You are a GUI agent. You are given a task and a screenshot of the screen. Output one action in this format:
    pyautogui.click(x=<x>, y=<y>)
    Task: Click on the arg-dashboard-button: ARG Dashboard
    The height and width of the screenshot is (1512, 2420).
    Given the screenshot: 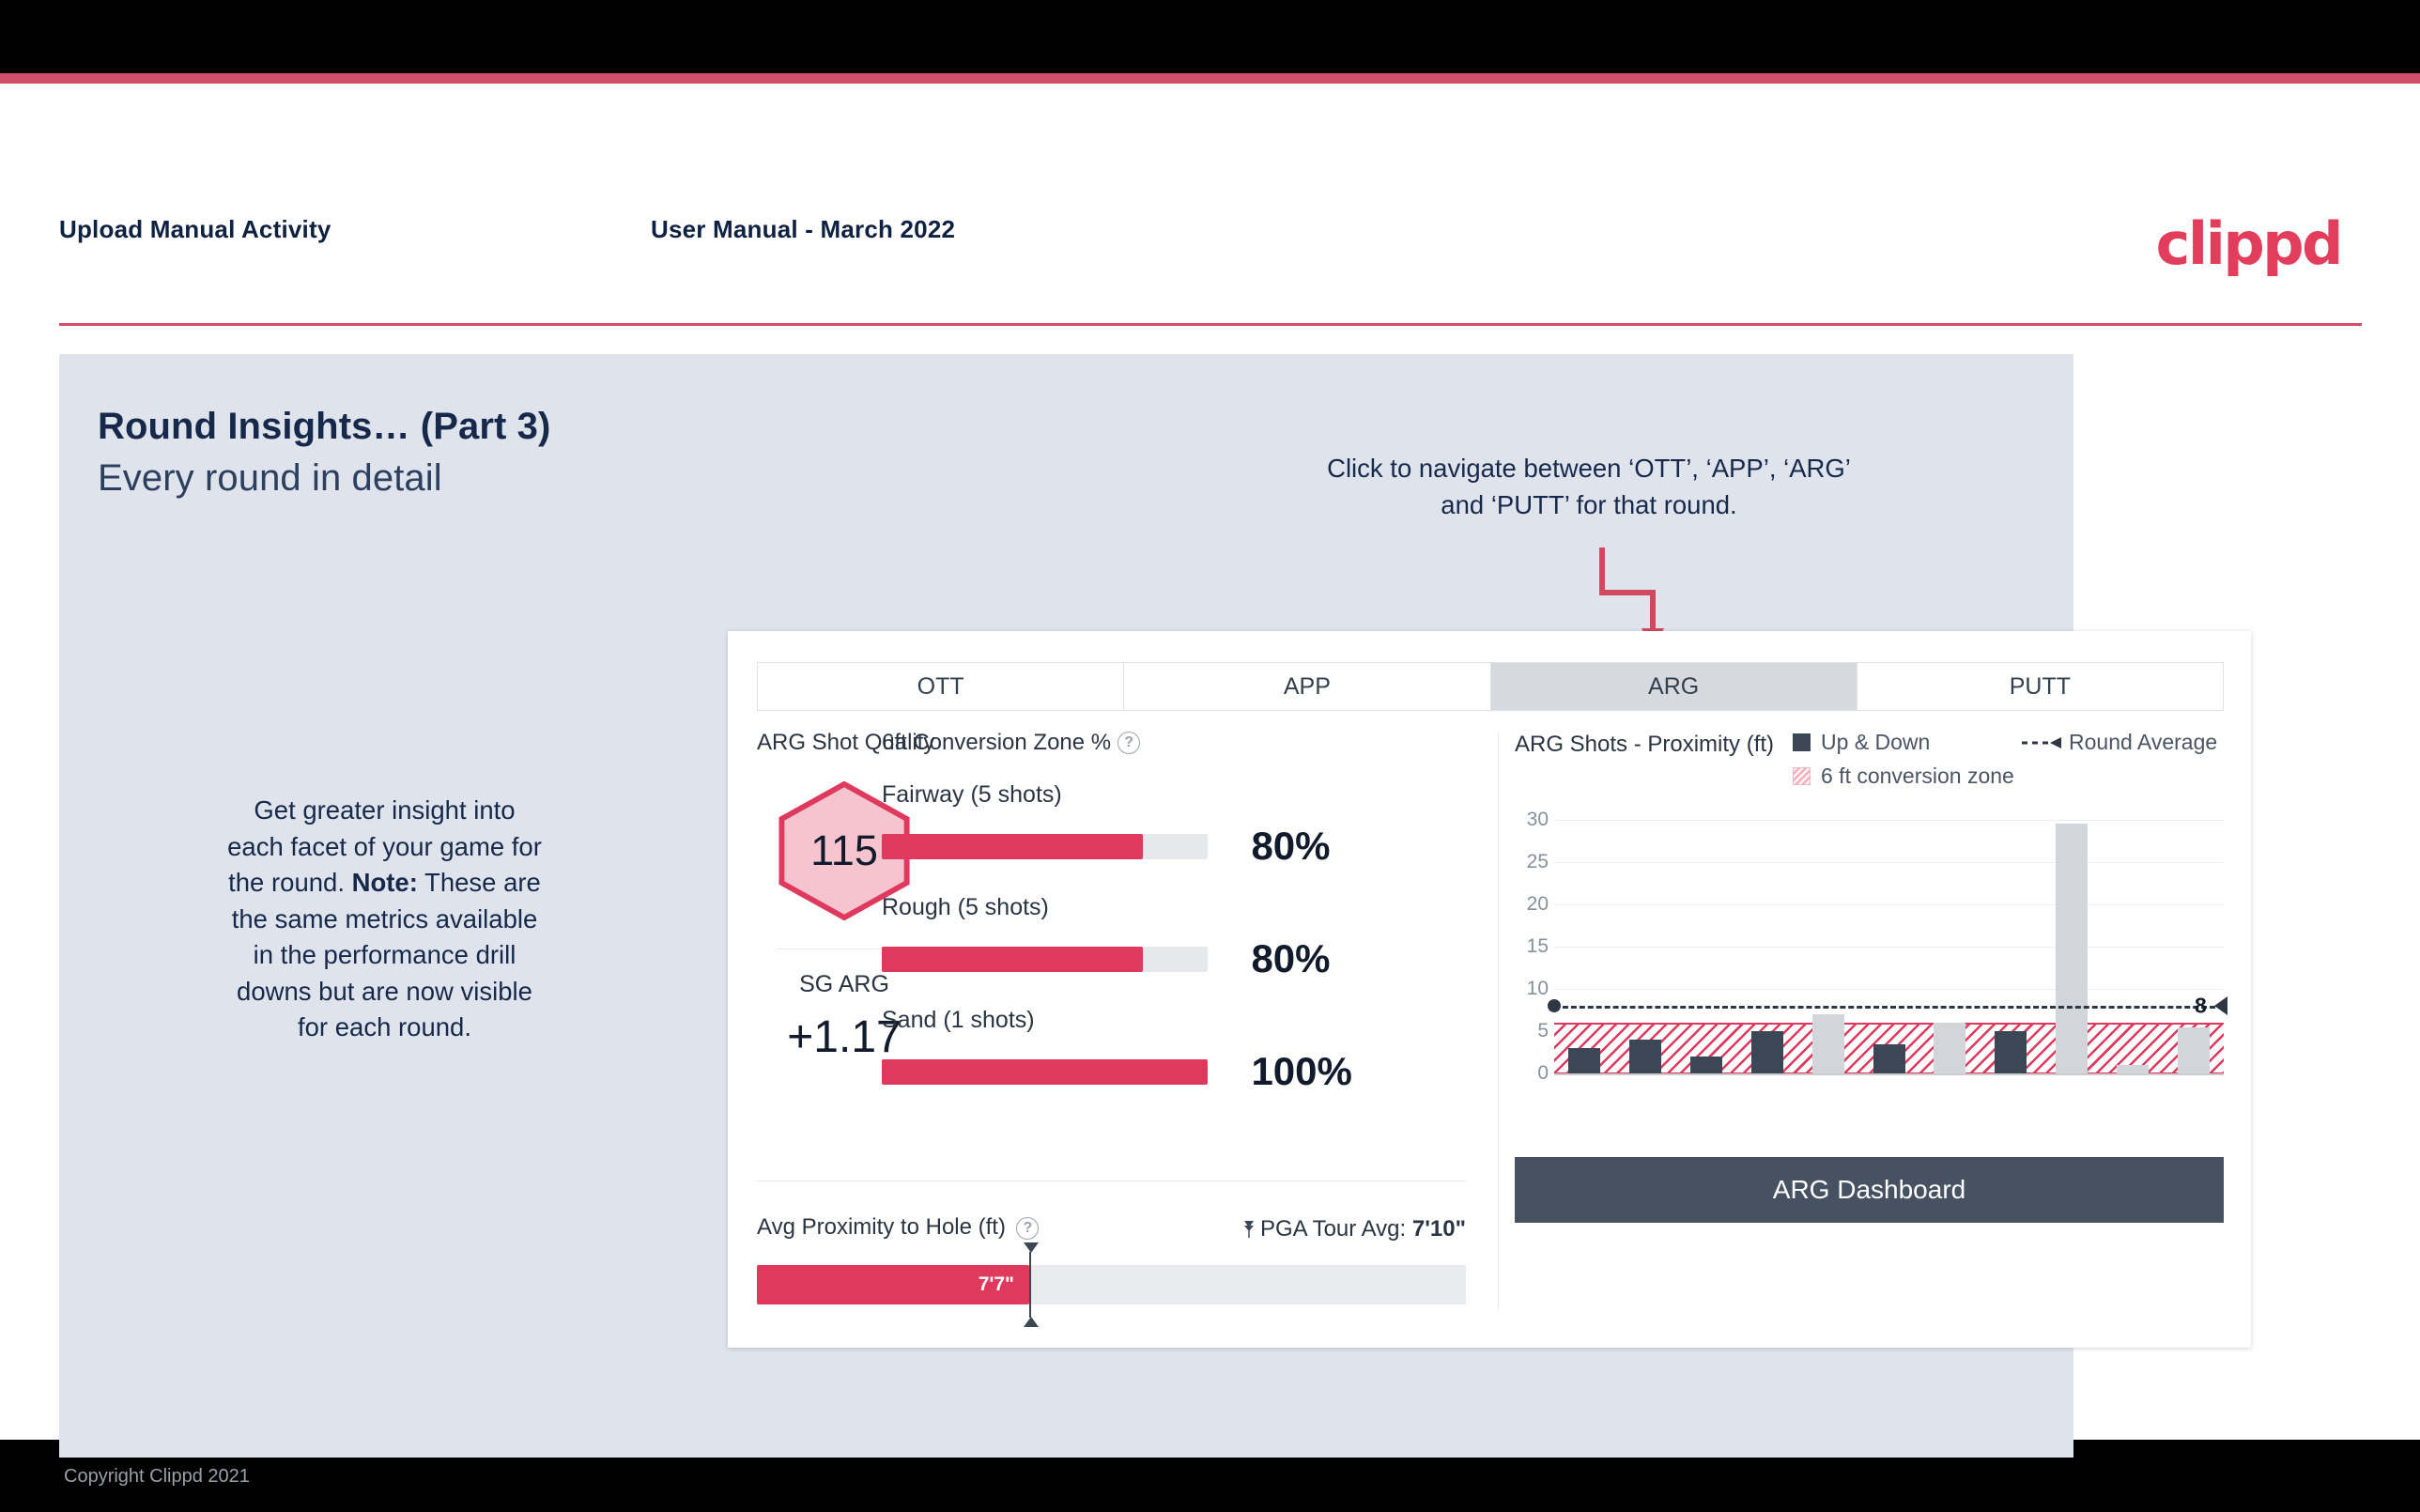 What is the action you would take?
    pyautogui.click(x=1869, y=1190)
    